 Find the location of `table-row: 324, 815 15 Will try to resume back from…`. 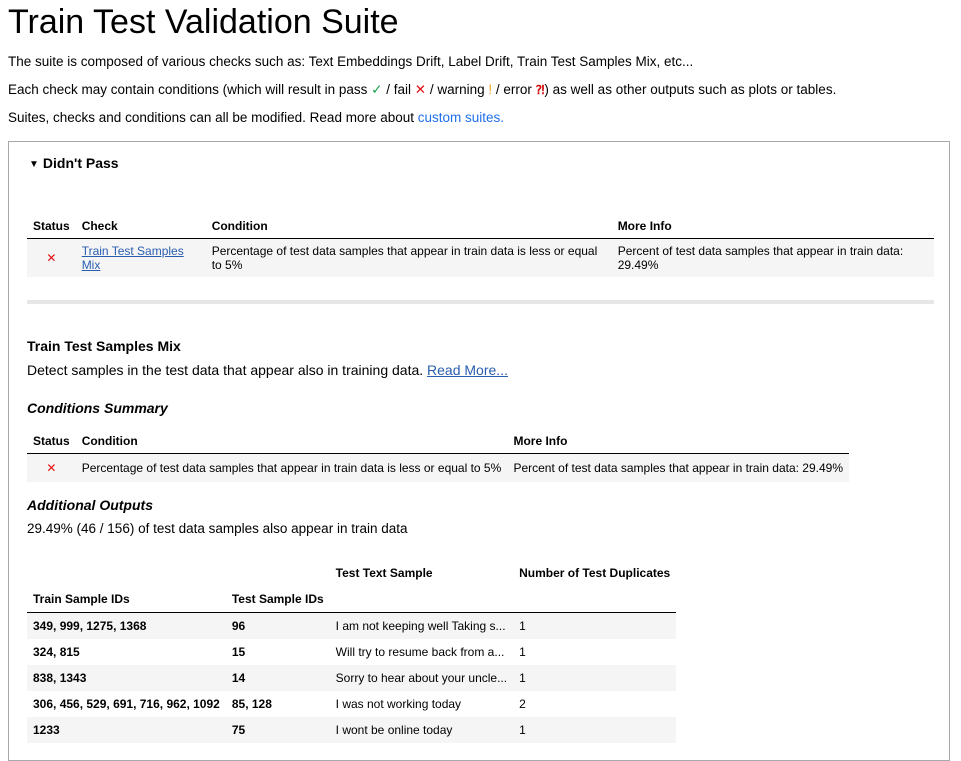

table-row: 324, 815 15 Will try to resume back from… is located at coordinates (351, 652).